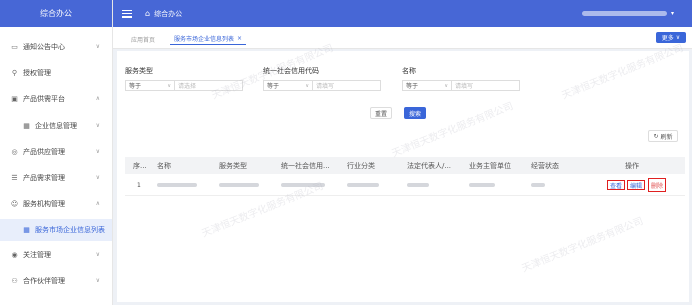  Describe the element at coordinates (147, 13) in the screenshot. I see `home-icon: ⌂` at that location.